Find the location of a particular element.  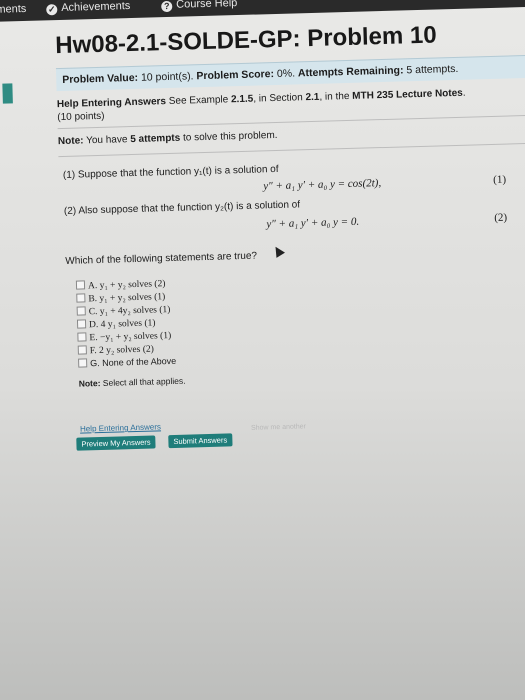

nav-item-truncated: ements is located at coordinates (13, 9).